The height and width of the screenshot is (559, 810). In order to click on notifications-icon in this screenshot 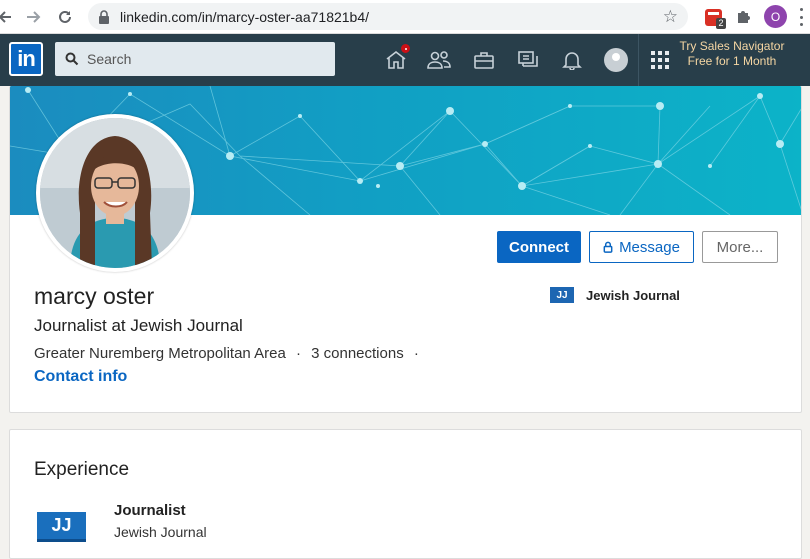, I will do `click(572, 60)`.